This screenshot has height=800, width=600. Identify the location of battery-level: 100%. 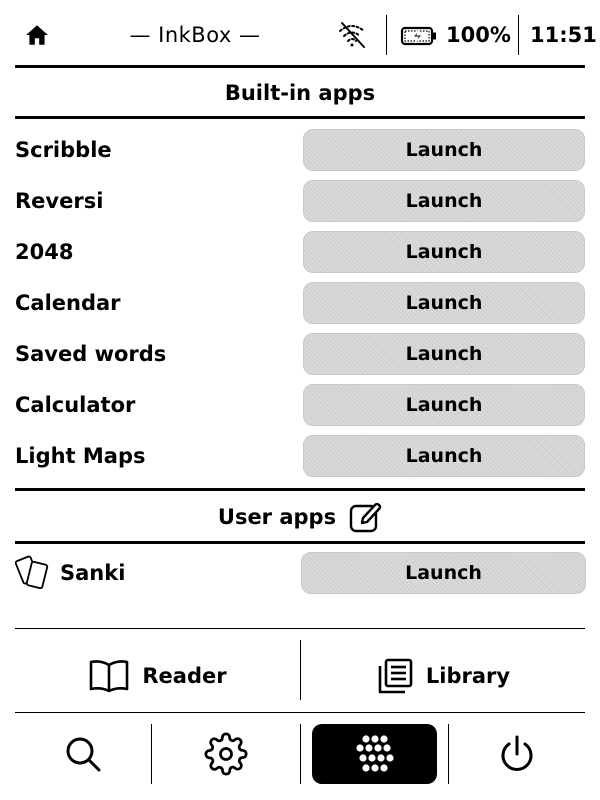
(478, 35).